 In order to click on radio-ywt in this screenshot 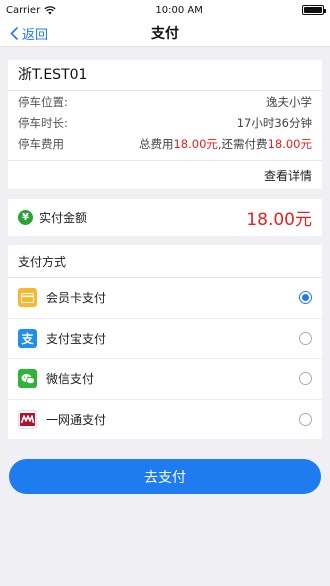, I will do `click(305, 419)`.